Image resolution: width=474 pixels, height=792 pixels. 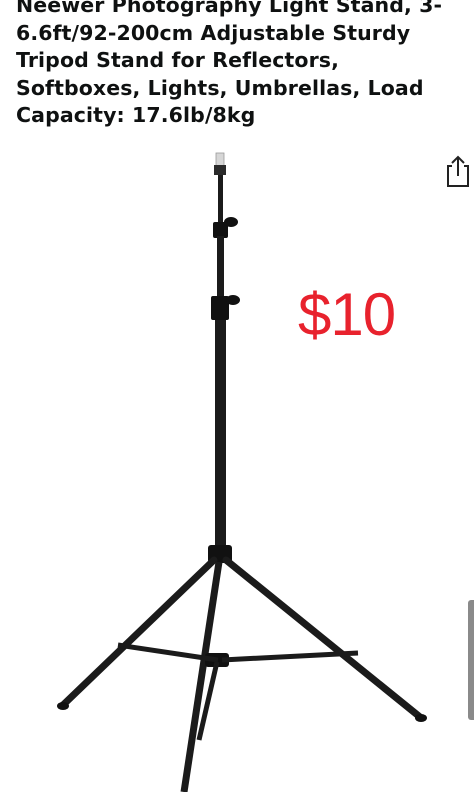 What do you see at coordinates (347, 314) in the screenshot?
I see `price-overlay: $10` at bounding box center [347, 314].